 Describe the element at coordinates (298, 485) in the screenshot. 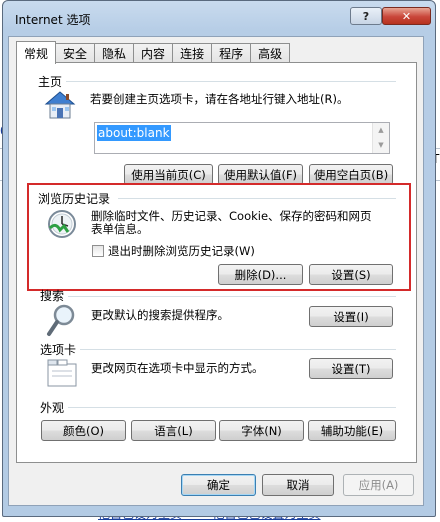

I see `cancel-button: 取消` at that location.